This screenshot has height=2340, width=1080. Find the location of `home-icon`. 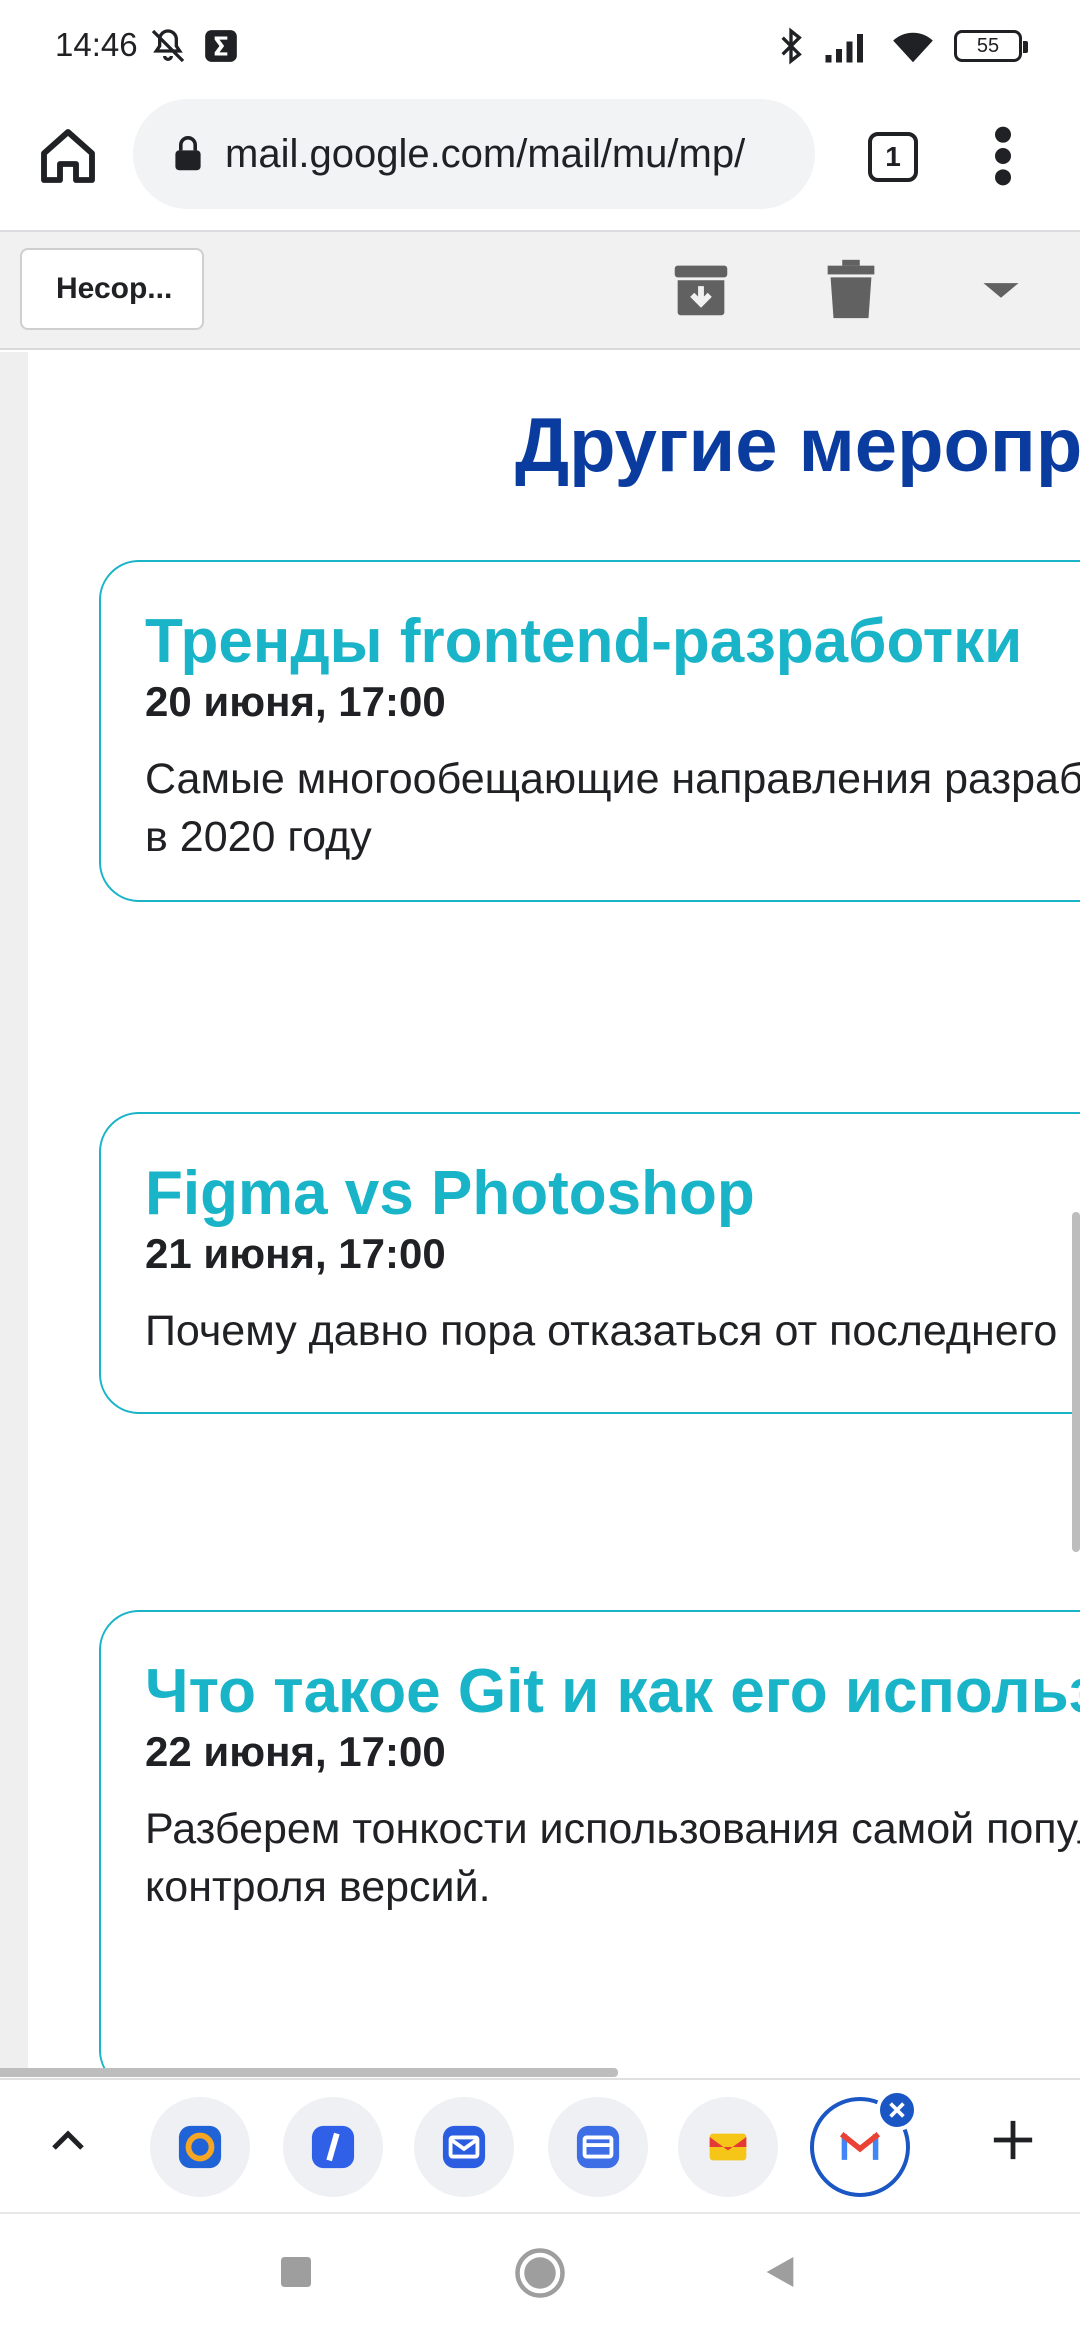

home-icon is located at coordinates (68, 156).